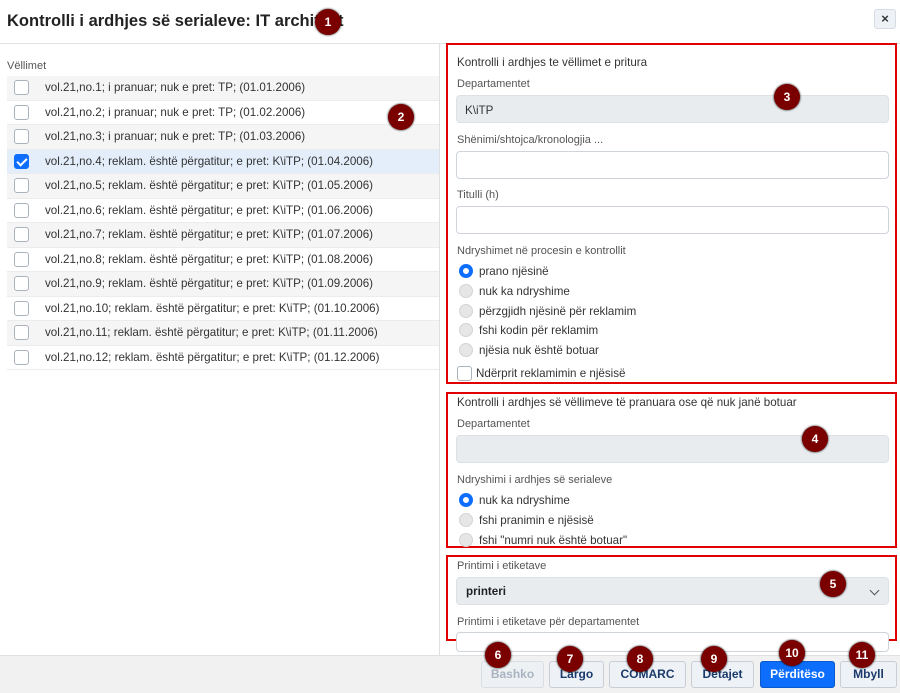  I want to click on radio-delete-acceptance-label: fshi pranimin e njësisë, so click(536, 520).